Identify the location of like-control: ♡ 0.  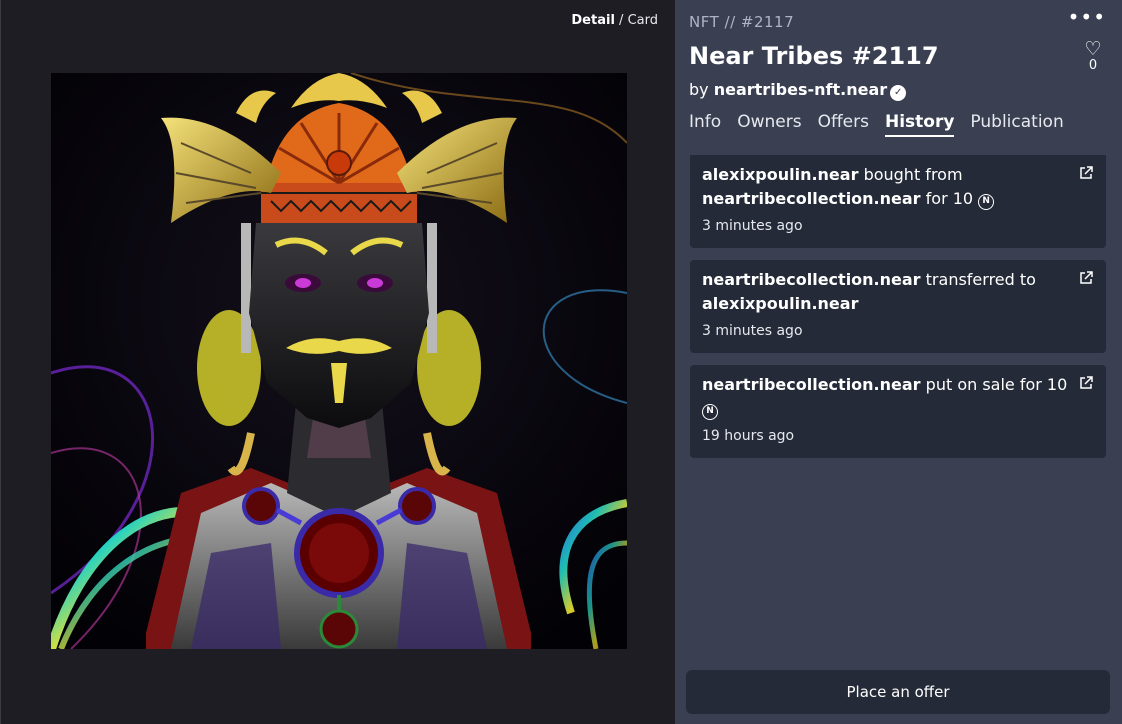
(1093, 55).